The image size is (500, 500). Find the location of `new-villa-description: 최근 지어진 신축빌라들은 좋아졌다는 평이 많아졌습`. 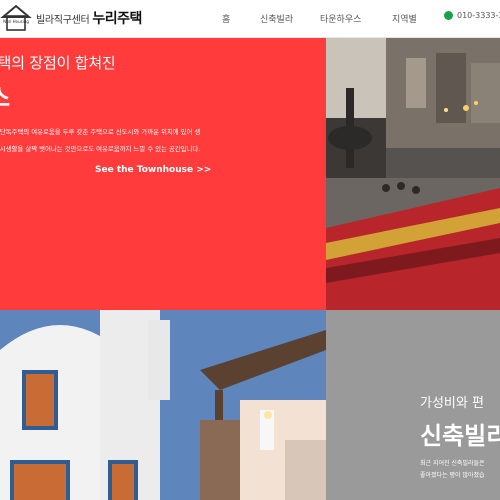

new-villa-description: 최근 지어진 신축빌라들은 좋아졌다는 평이 많아졌습 is located at coordinates (460, 470).